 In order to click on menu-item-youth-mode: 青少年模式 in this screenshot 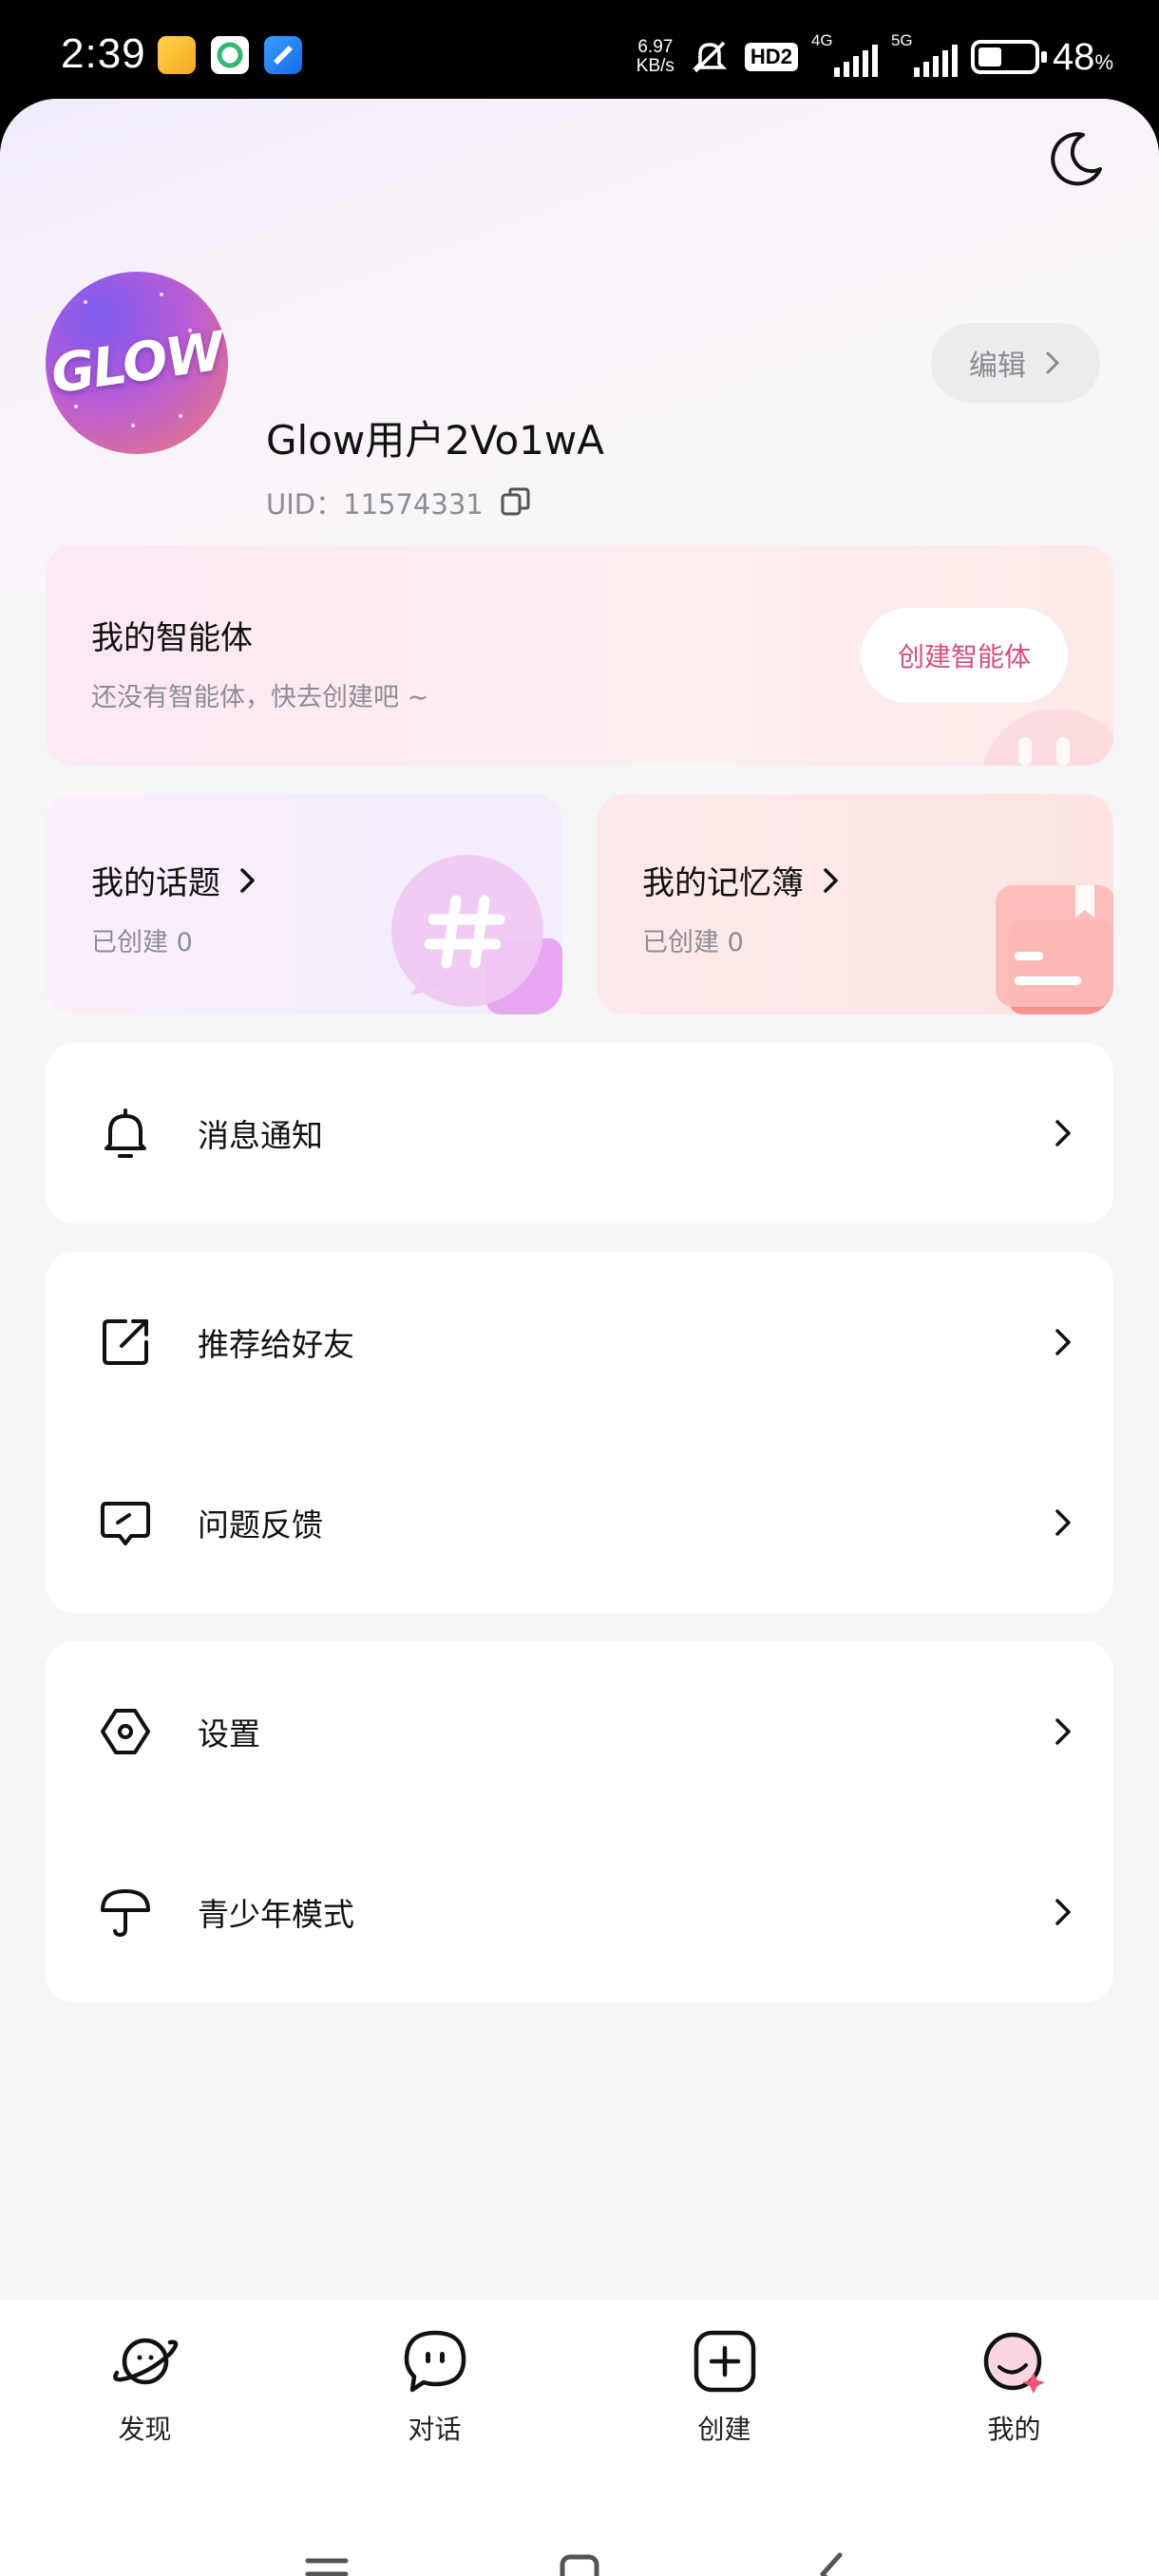, I will do `click(579, 1912)`.